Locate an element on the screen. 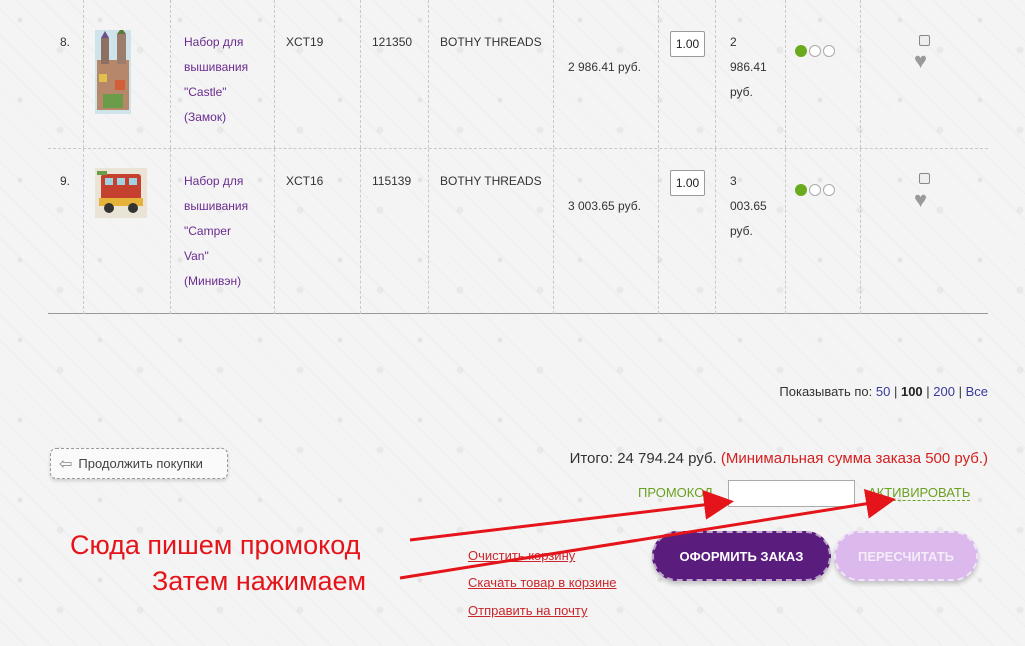 This screenshot has width=1025, height=646. annotation-line-2: Затем нажимаем is located at coordinates (259, 581).